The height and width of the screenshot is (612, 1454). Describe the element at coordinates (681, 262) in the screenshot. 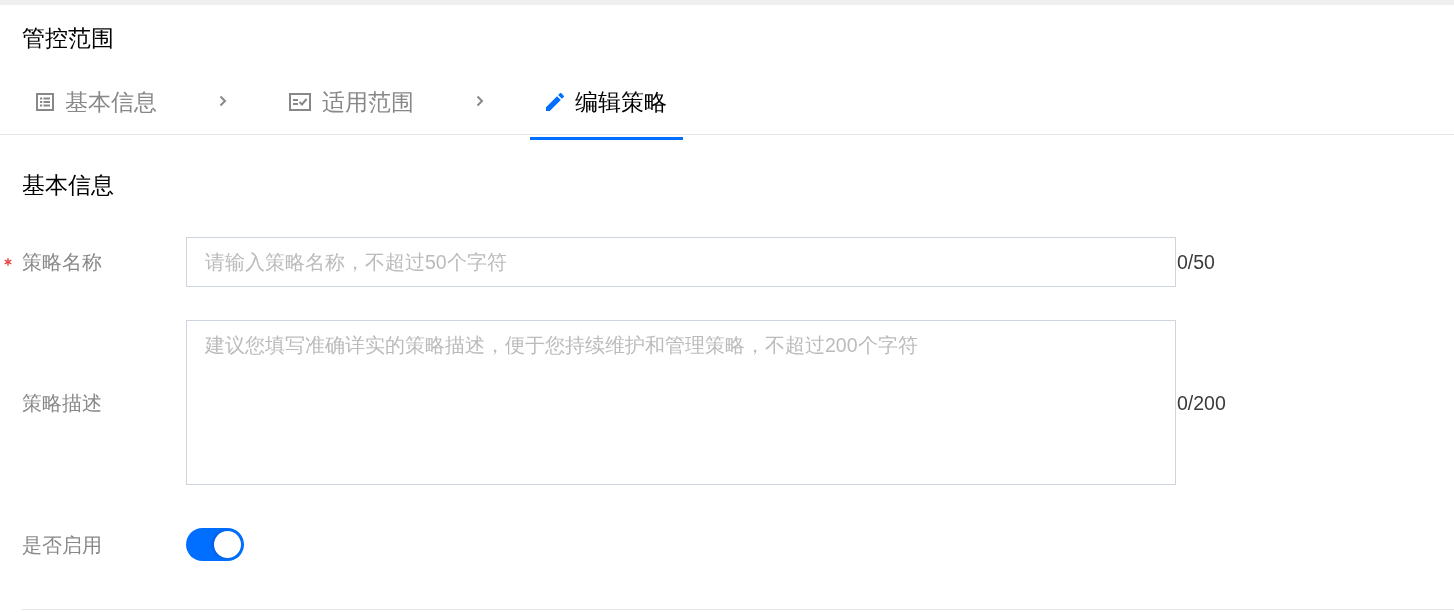

I see `name-input: 请输入策略名称，不超过50个字符` at that location.